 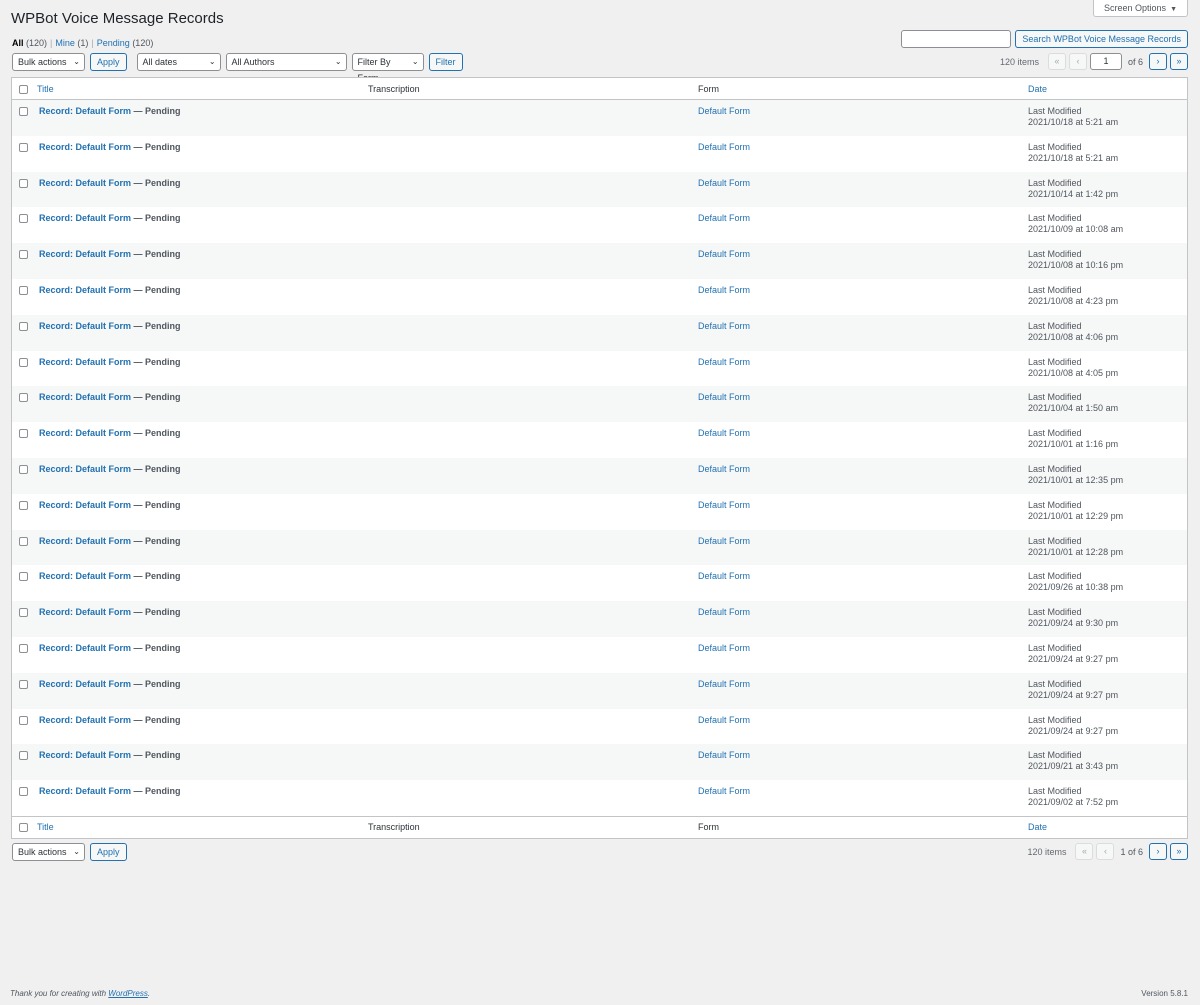 I want to click on search-input, so click(x=956, y=39).